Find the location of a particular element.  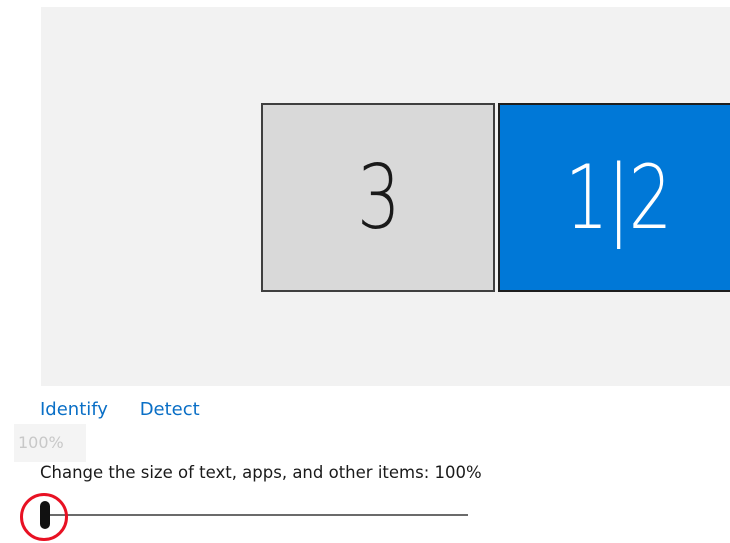

monitor-3-tile: 3 is located at coordinates (378, 197).